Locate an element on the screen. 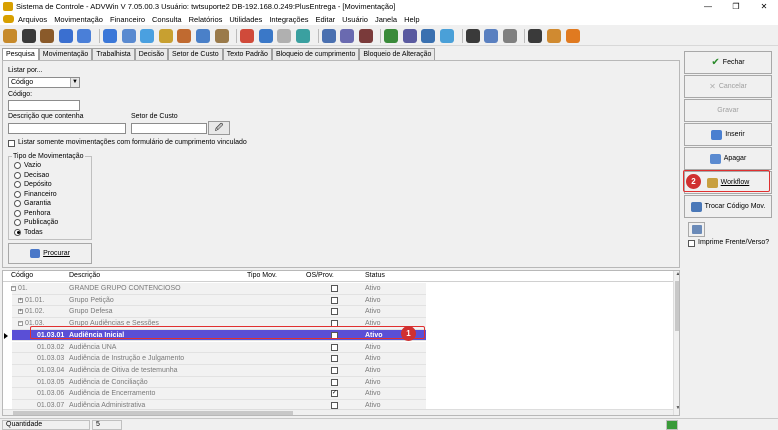 Image resolution: width=778 pixels, height=430 pixels. os-prov-checkbox: ✓ is located at coordinates (334, 394).